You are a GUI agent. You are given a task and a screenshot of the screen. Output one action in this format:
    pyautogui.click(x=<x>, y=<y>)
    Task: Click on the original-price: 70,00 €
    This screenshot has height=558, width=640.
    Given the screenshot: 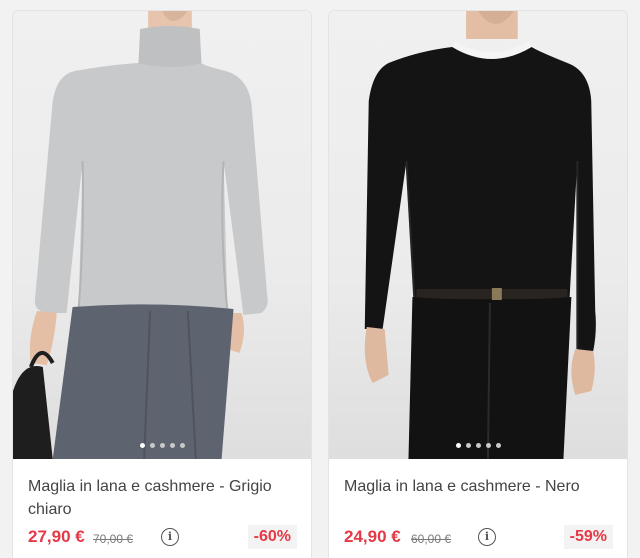 What is the action you would take?
    pyautogui.click(x=113, y=539)
    